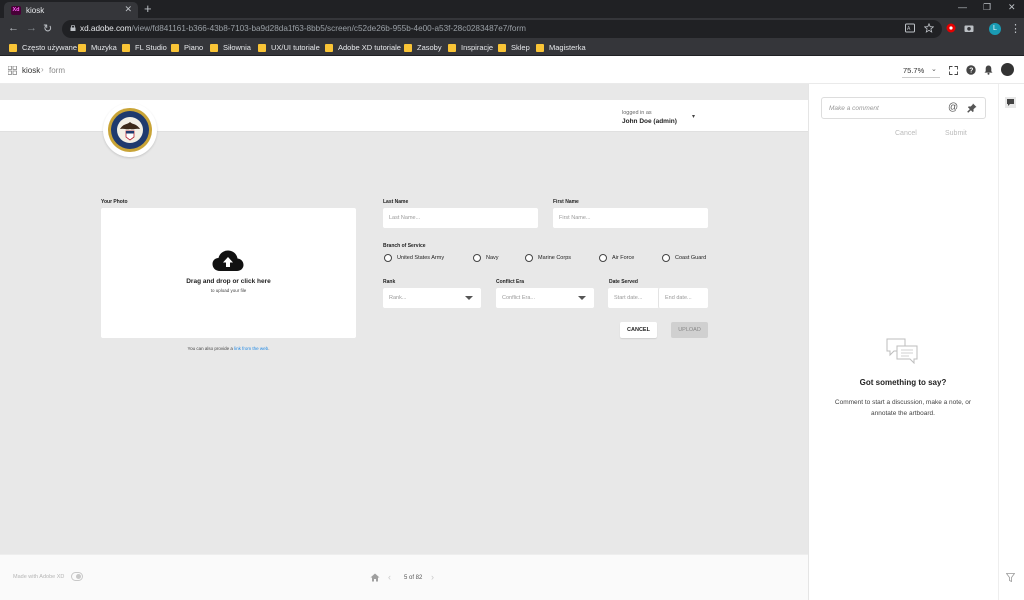  What do you see at coordinates (854, 108) in the screenshot?
I see `comment-placeholder: Make a comment` at bounding box center [854, 108].